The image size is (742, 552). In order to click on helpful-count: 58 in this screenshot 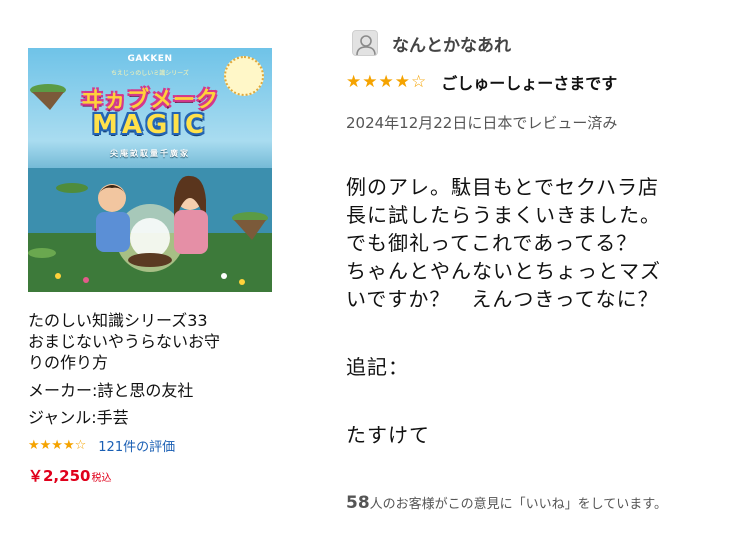, I will do `click(358, 503)`.